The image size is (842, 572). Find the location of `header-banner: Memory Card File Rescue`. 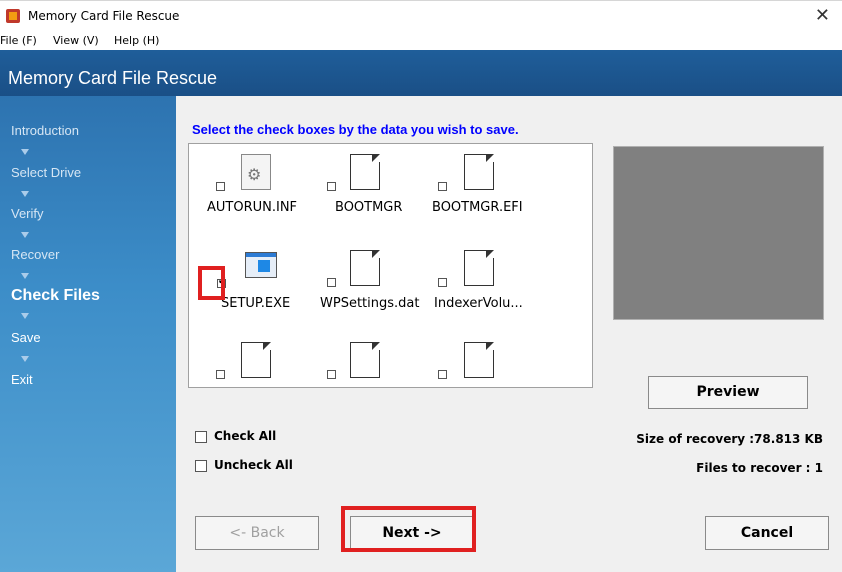

header-banner: Memory Card File Rescue is located at coordinates (421, 73).